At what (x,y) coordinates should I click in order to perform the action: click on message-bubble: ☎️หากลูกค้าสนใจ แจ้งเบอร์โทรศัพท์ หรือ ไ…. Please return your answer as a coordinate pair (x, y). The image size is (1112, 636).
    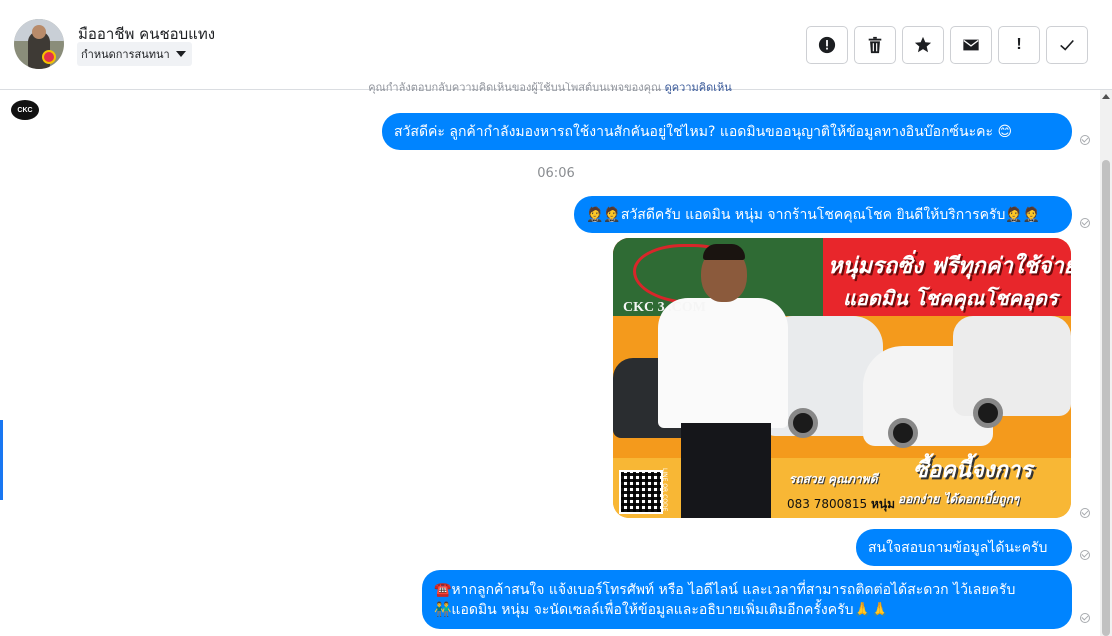
    Looking at the image, I should click on (747, 599).